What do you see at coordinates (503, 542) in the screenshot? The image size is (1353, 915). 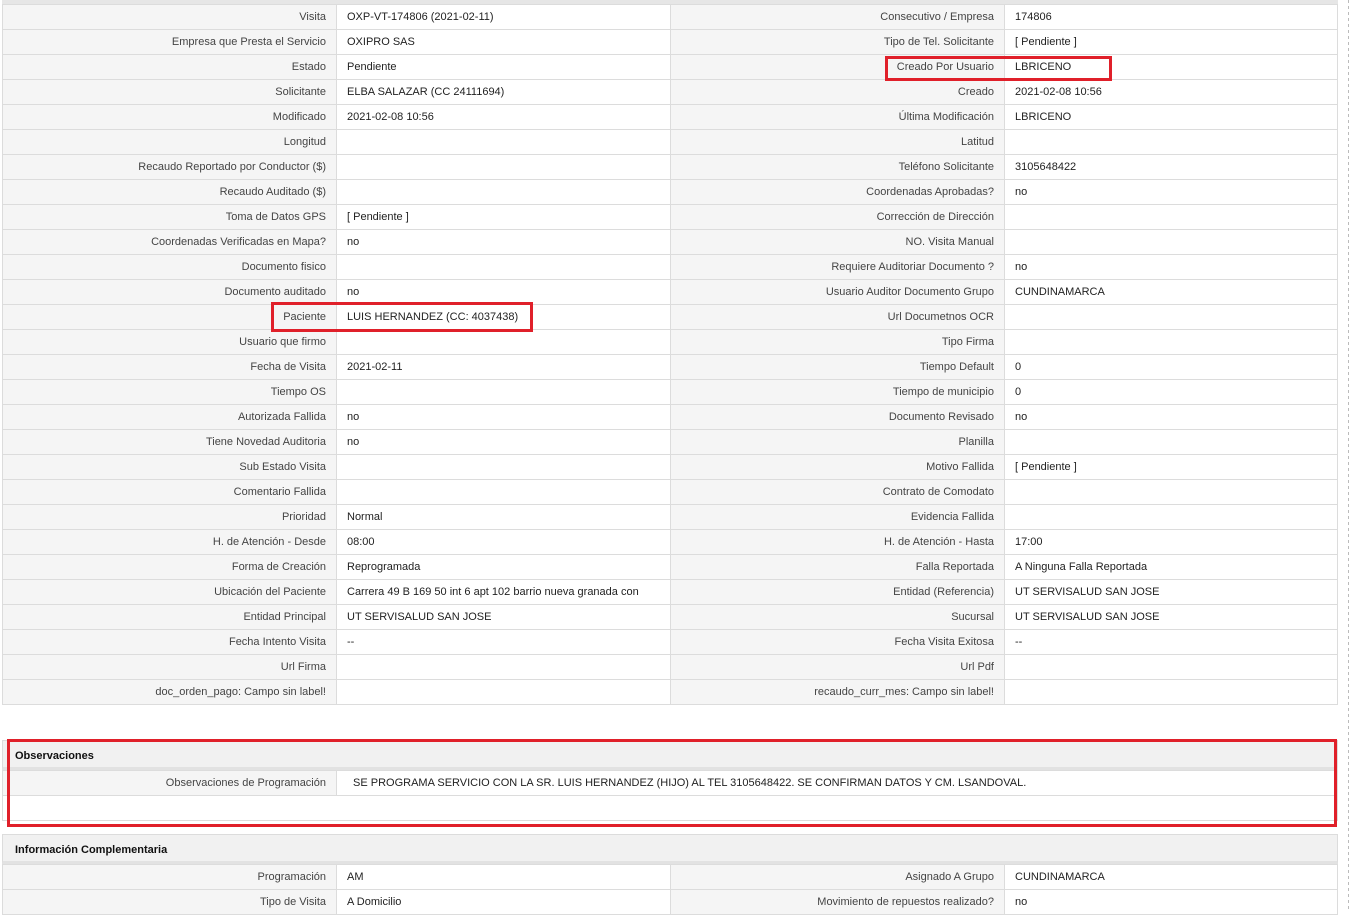 I see `field-value: 08:00` at bounding box center [503, 542].